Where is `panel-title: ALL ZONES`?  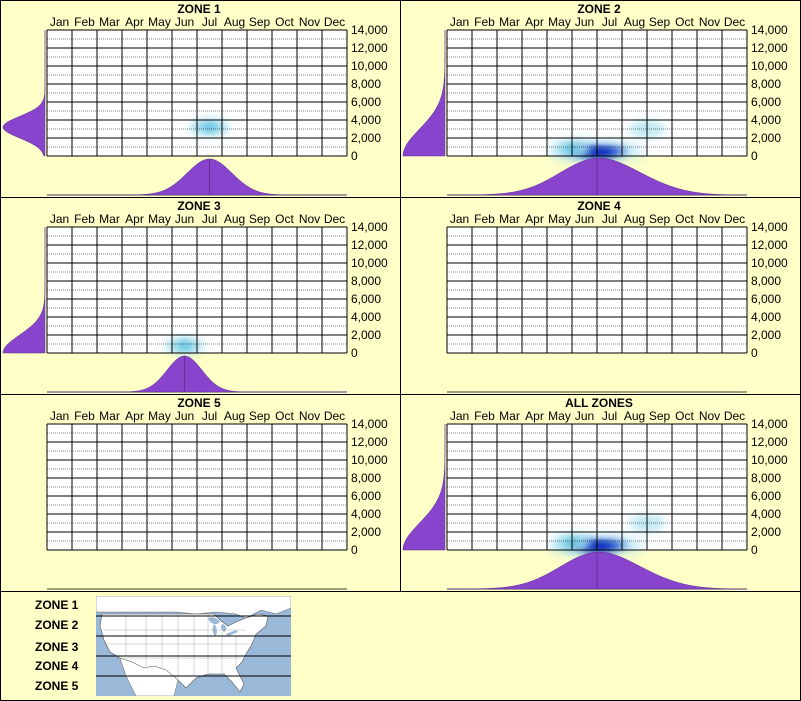
panel-title: ALL ZONES is located at coordinates (599, 403).